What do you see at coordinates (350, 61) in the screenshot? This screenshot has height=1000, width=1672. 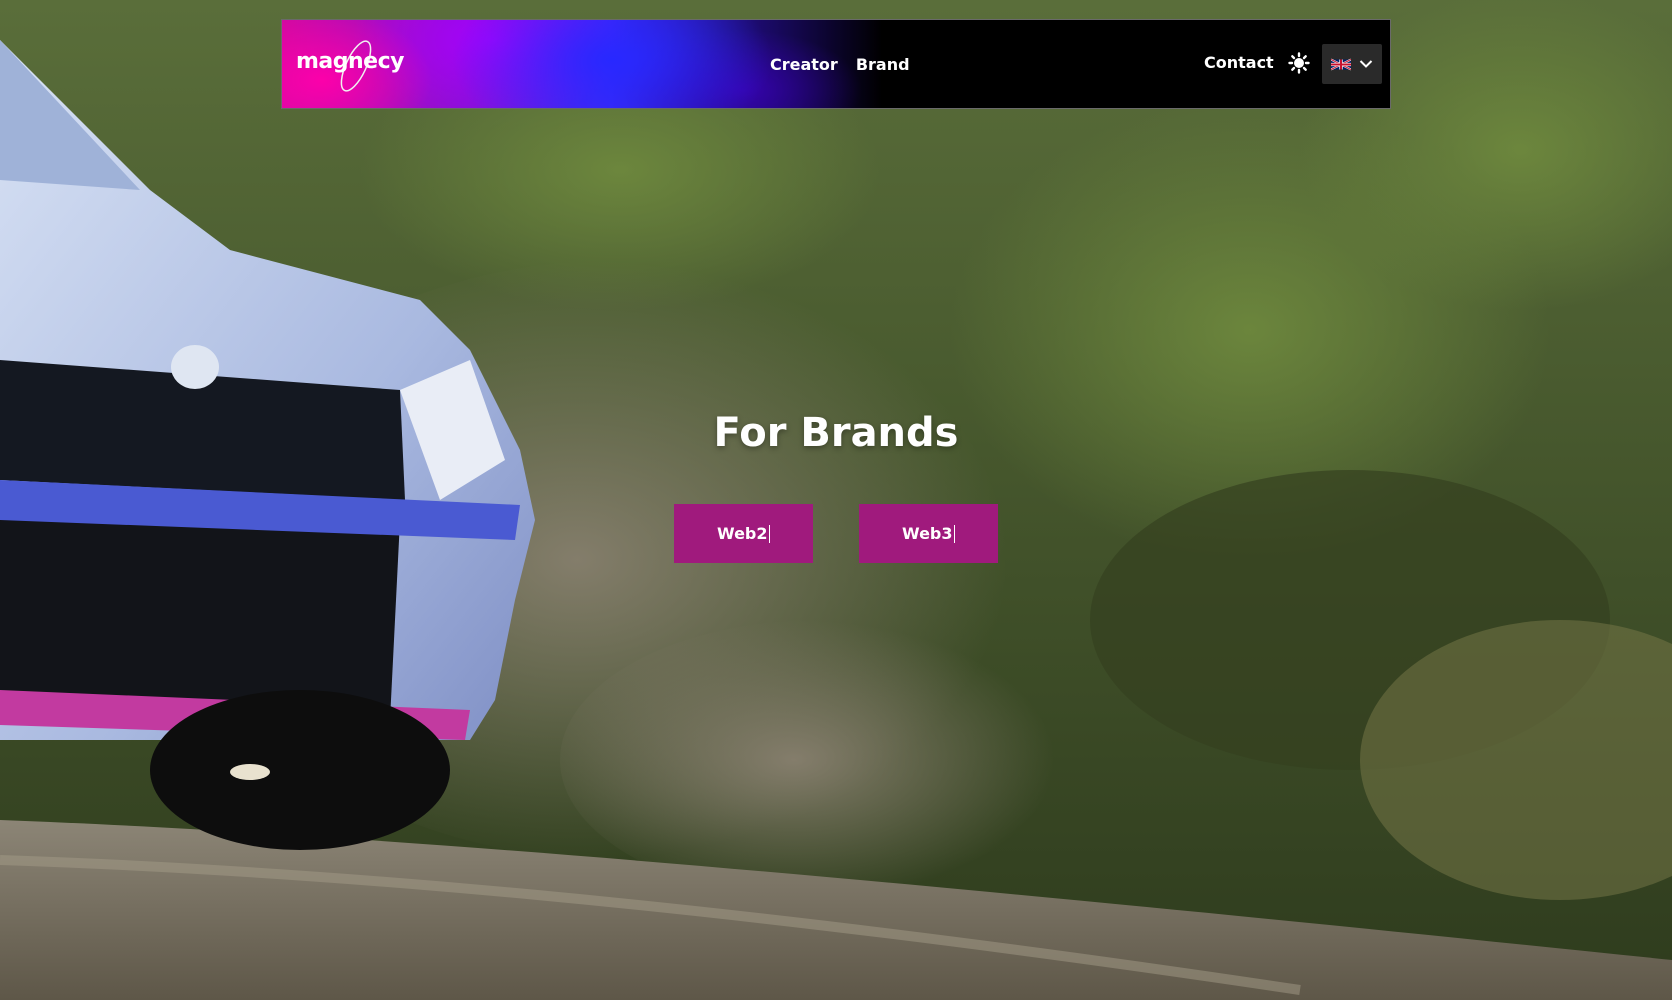 I see `logo-text: magnecy` at bounding box center [350, 61].